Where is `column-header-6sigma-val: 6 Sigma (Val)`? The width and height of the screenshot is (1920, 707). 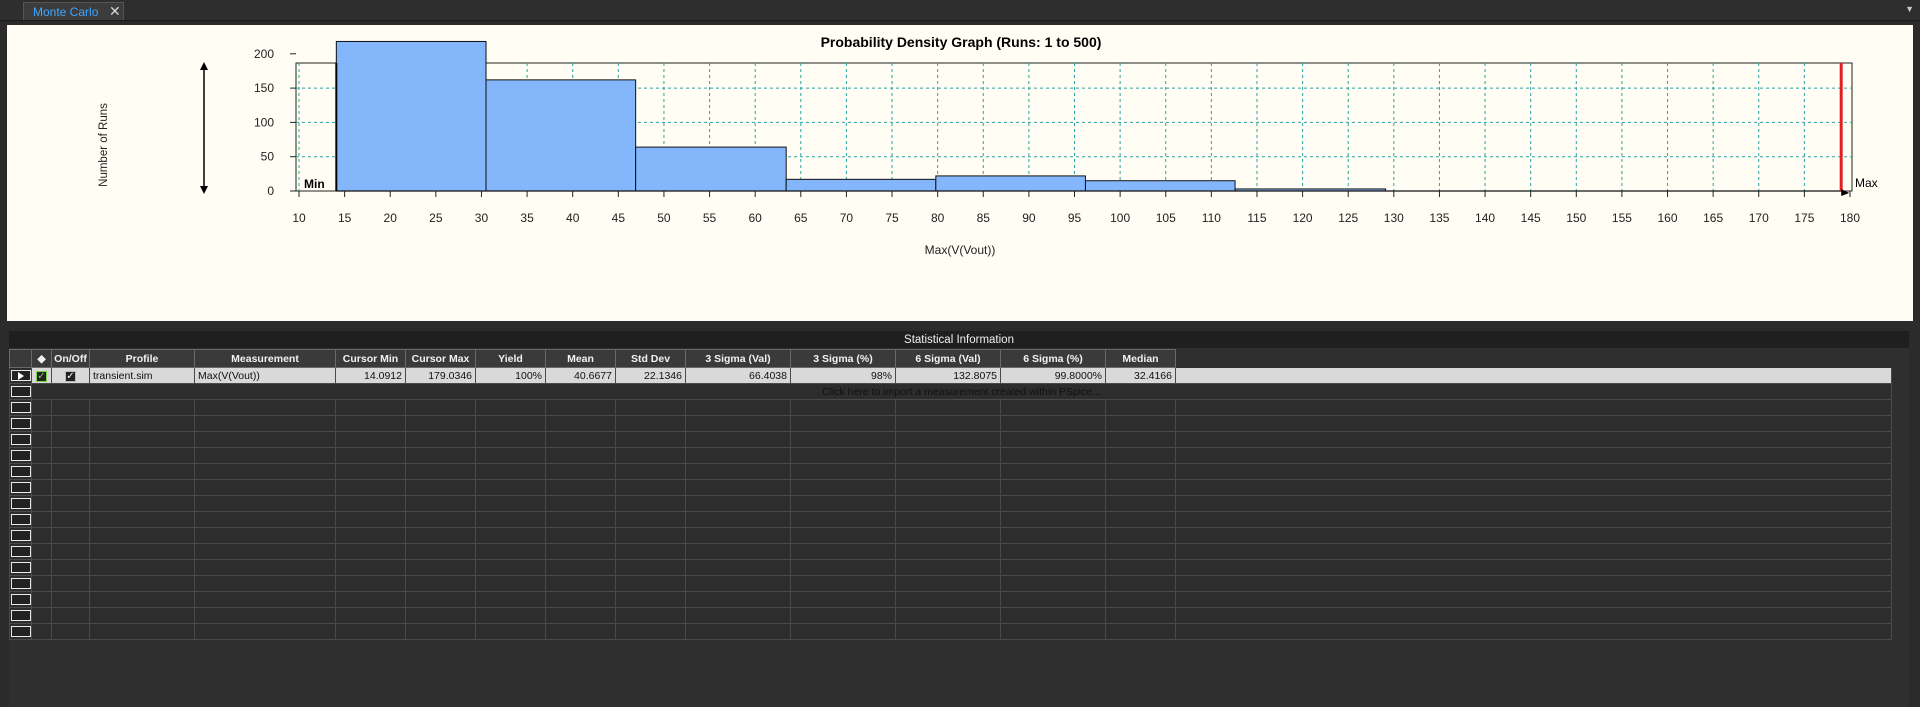 column-header-6sigma-val: 6 Sigma (Val) is located at coordinates (948, 358).